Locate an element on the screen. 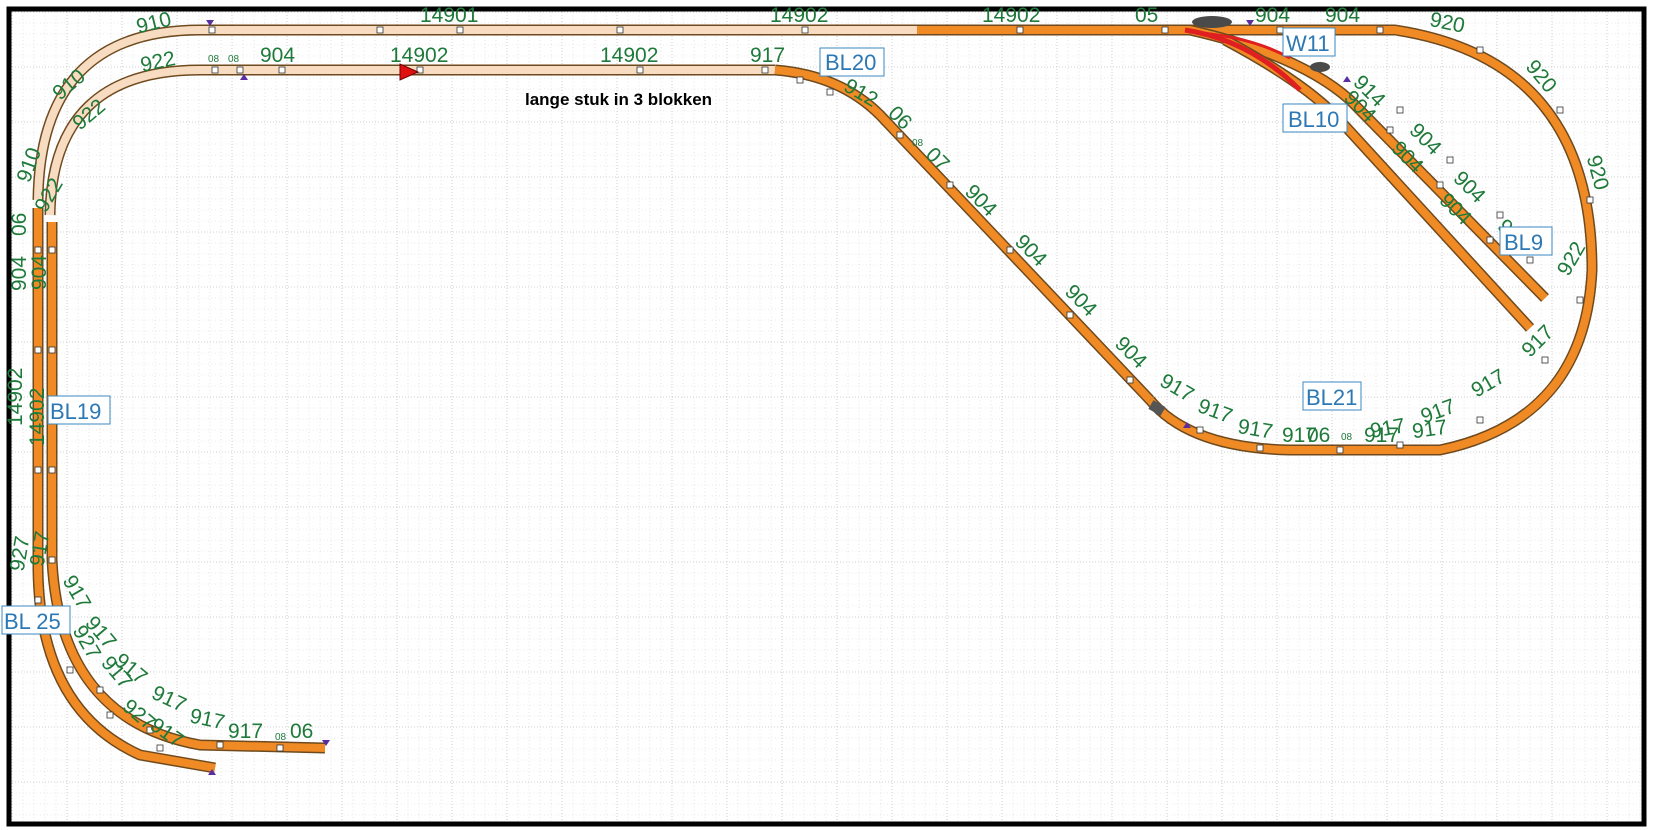 This screenshot has height=830, width=1663. track-siding-upper is located at coordinates (1368, 163).